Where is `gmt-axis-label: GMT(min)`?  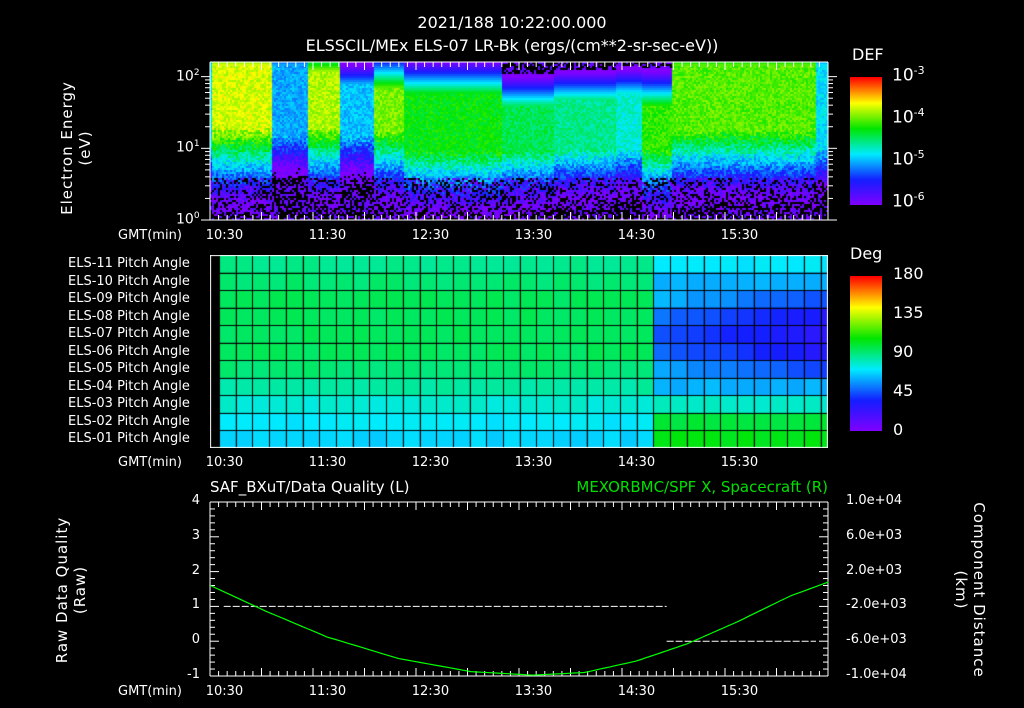
gmt-axis-label: GMT(min) is located at coordinates (150, 691).